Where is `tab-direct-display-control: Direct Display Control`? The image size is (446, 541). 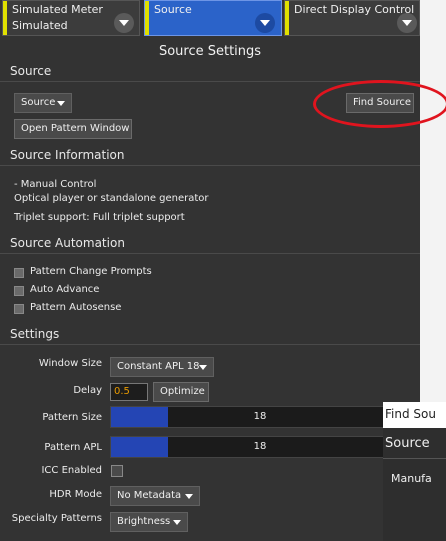
tab-direct-display-control: Direct Display Control is located at coordinates (352, 18).